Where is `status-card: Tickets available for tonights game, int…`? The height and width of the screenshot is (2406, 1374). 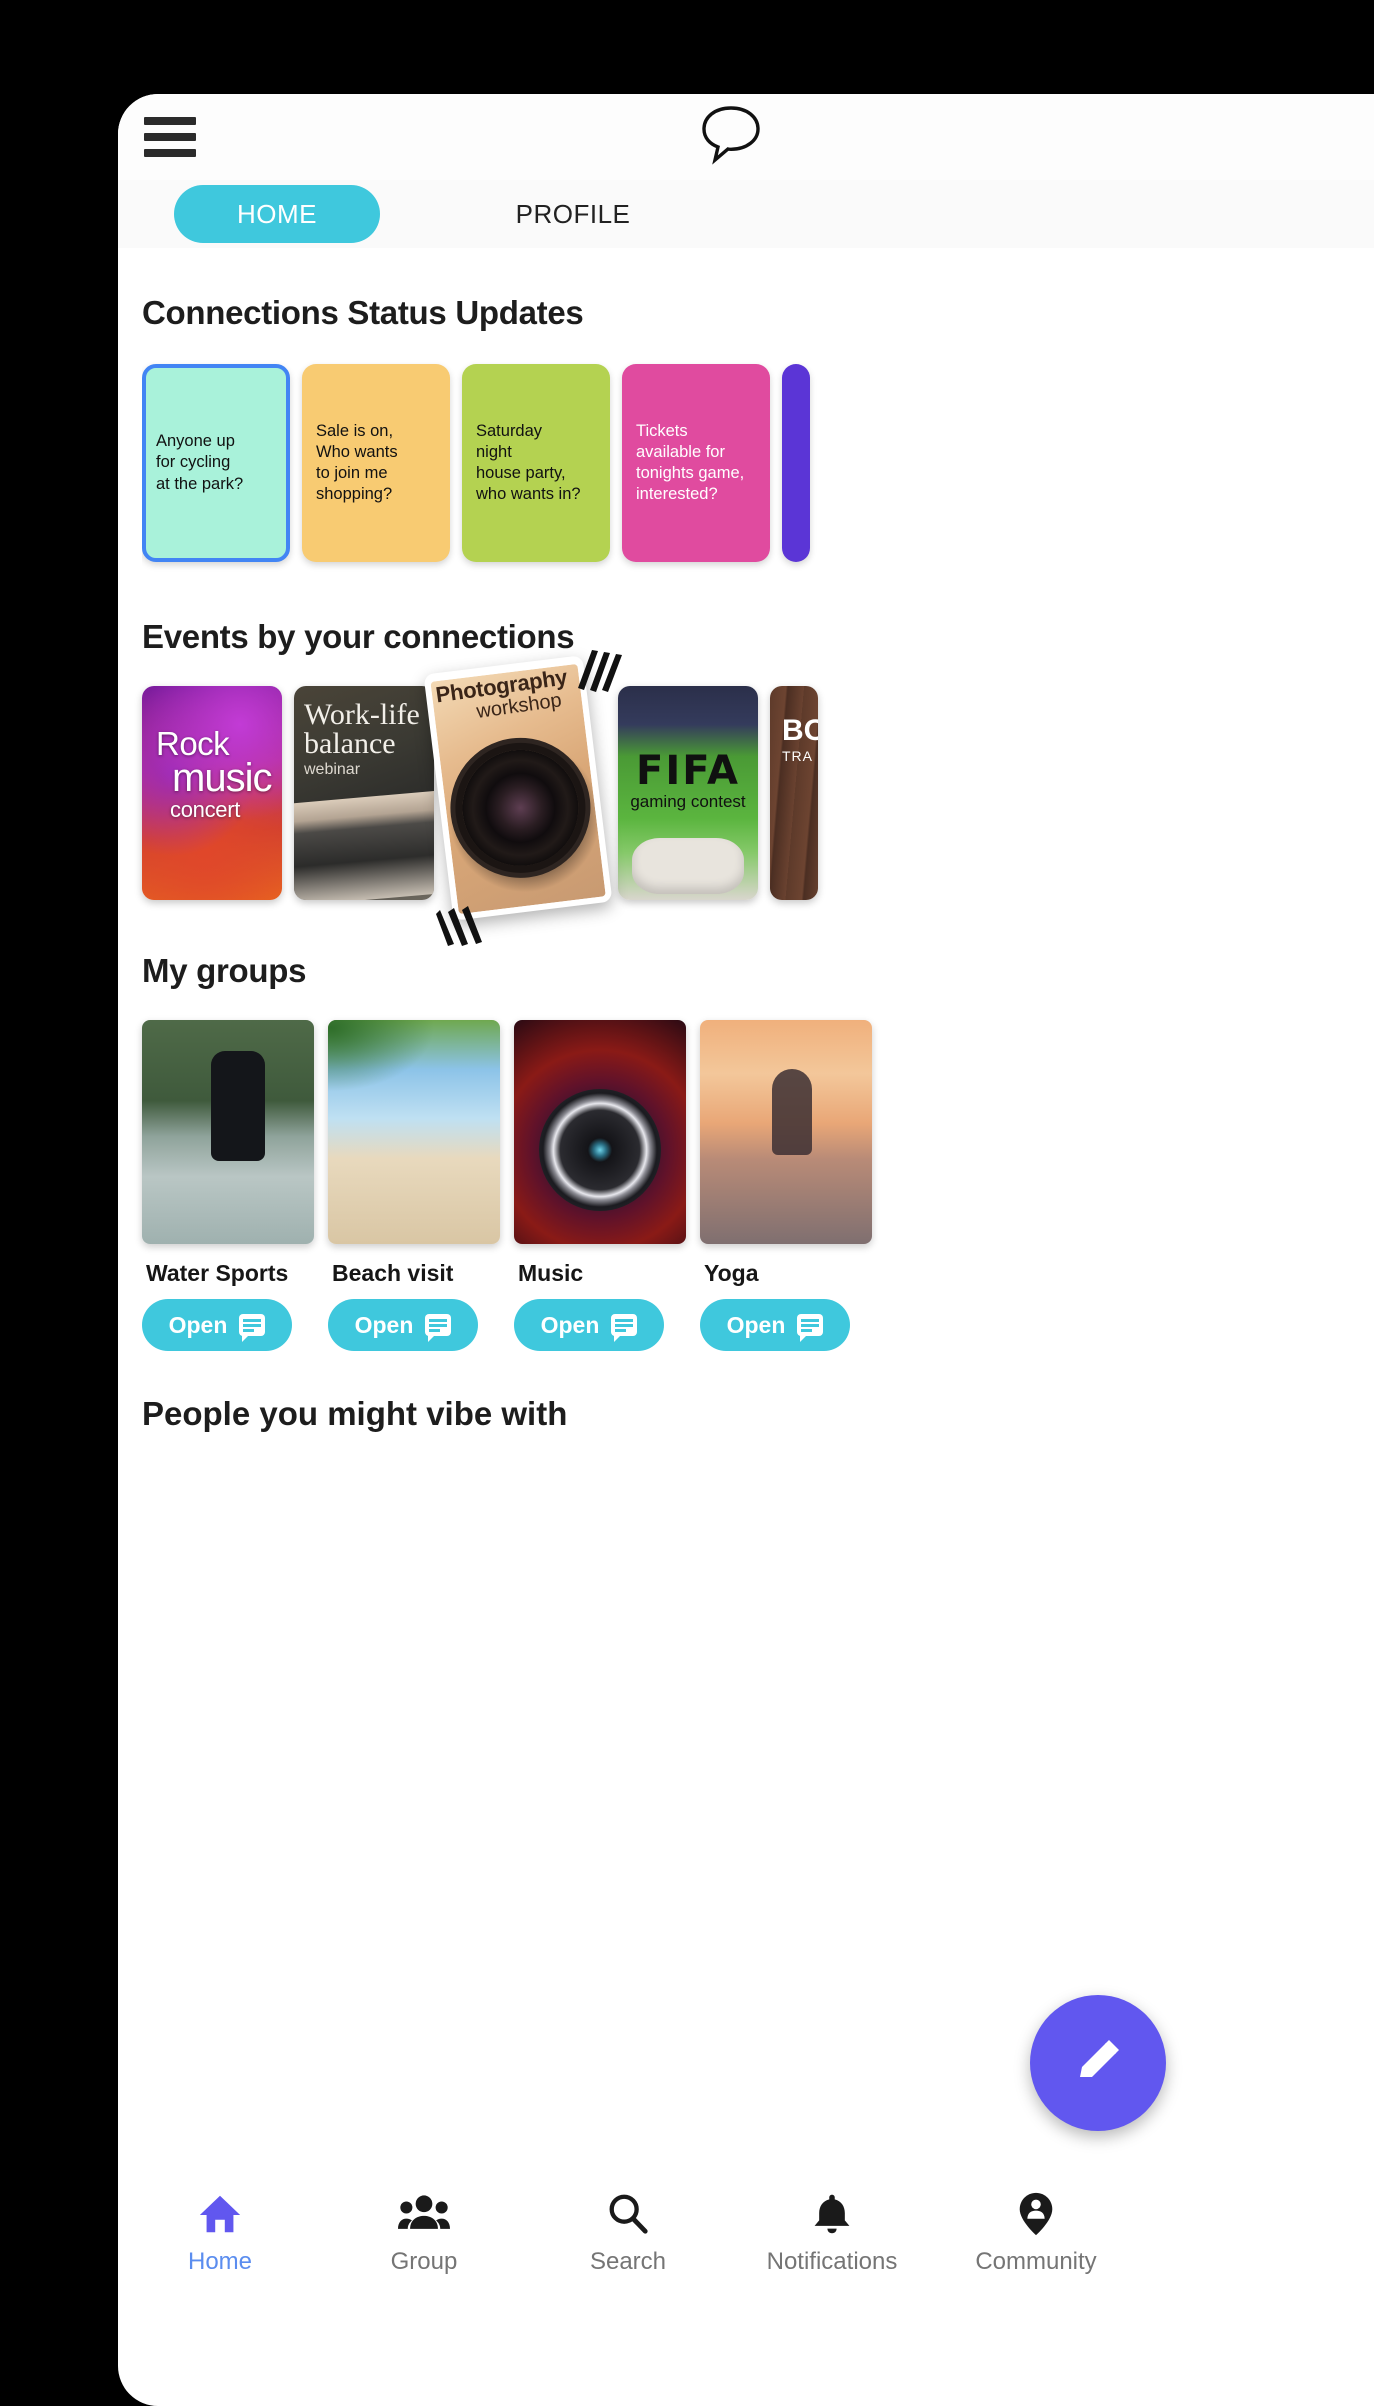
status-card: Tickets available for tonights game, int… is located at coordinates (696, 463).